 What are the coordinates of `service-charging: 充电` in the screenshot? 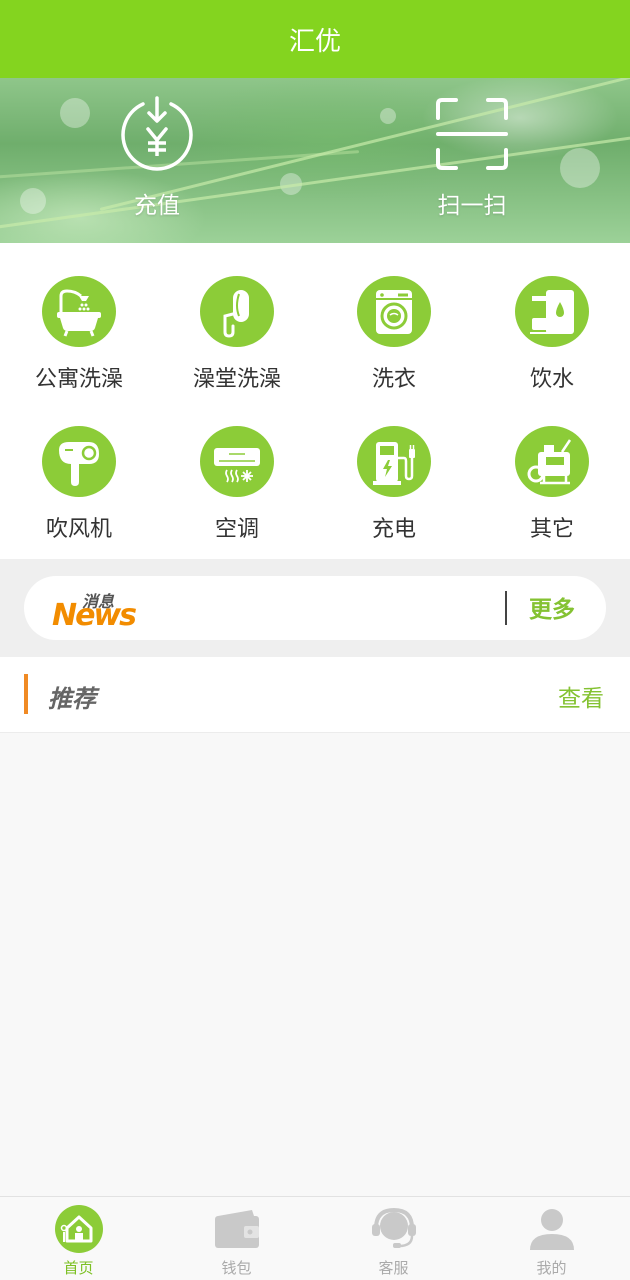 It's located at (394, 468).